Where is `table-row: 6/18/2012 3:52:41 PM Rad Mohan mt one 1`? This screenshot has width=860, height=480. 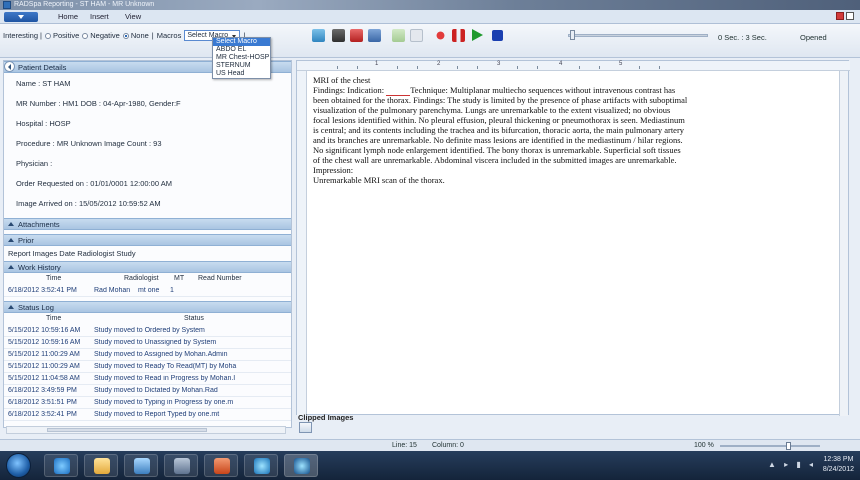 table-row: 6/18/2012 3:52:41 PM Rad Mohan mt one 1 is located at coordinates (147, 291).